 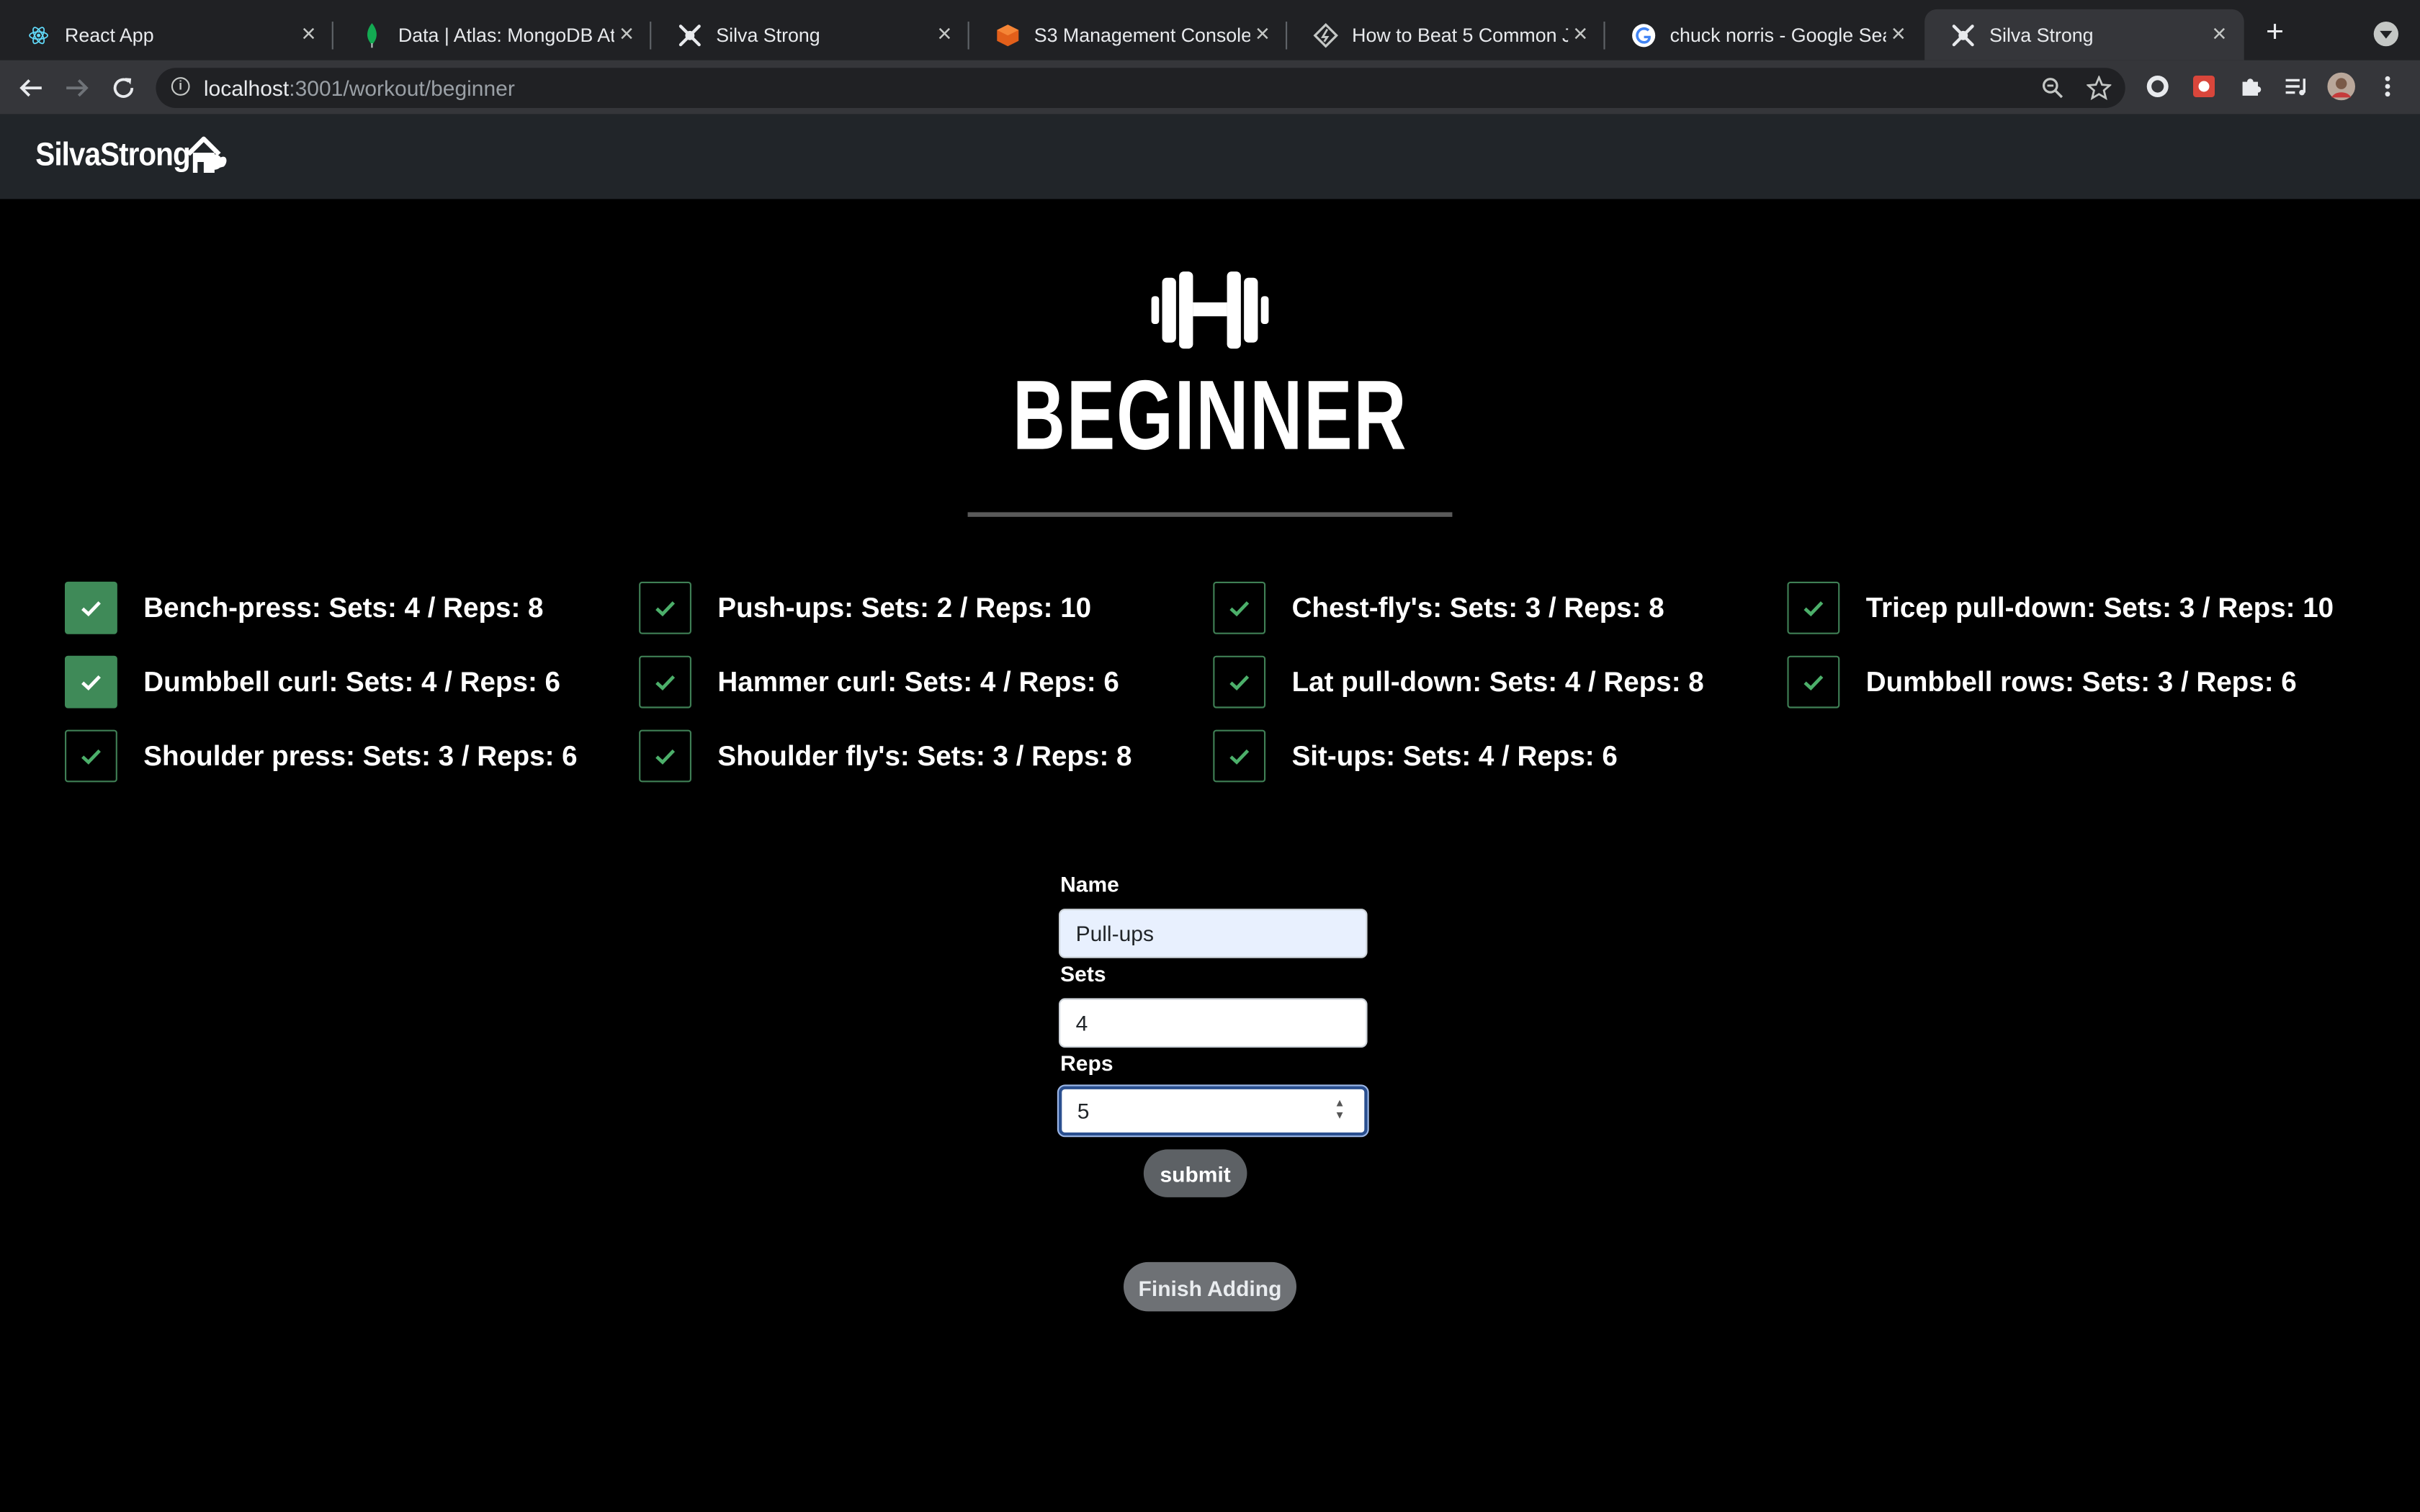 What do you see at coordinates (124, 88) in the screenshot?
I see `reload-icon` at bounding box center [124, 88].